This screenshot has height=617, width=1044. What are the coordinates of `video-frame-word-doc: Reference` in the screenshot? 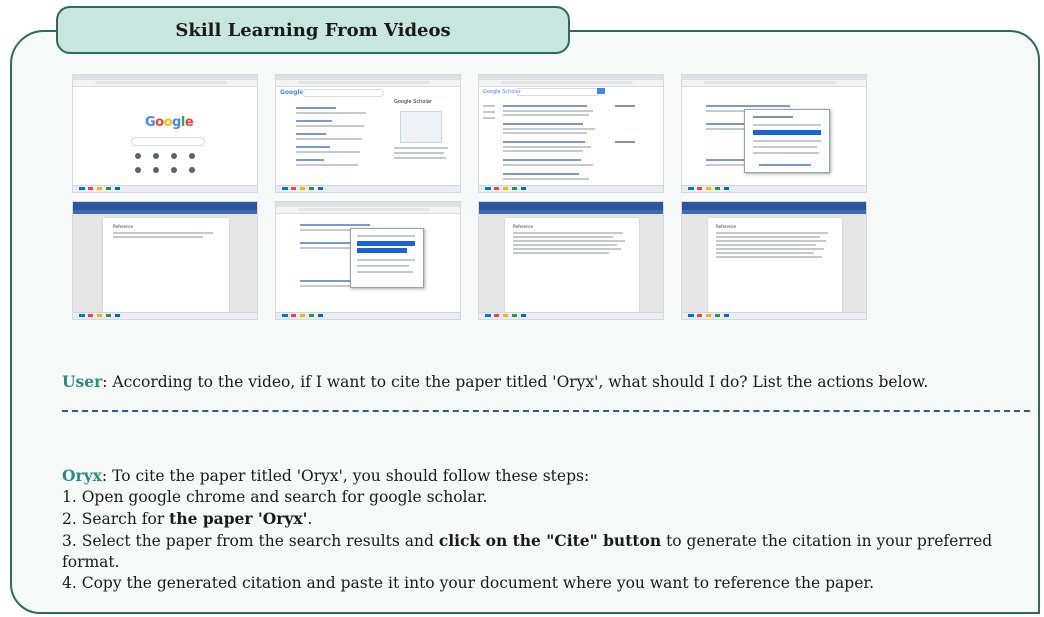 It's located at (165, 260).